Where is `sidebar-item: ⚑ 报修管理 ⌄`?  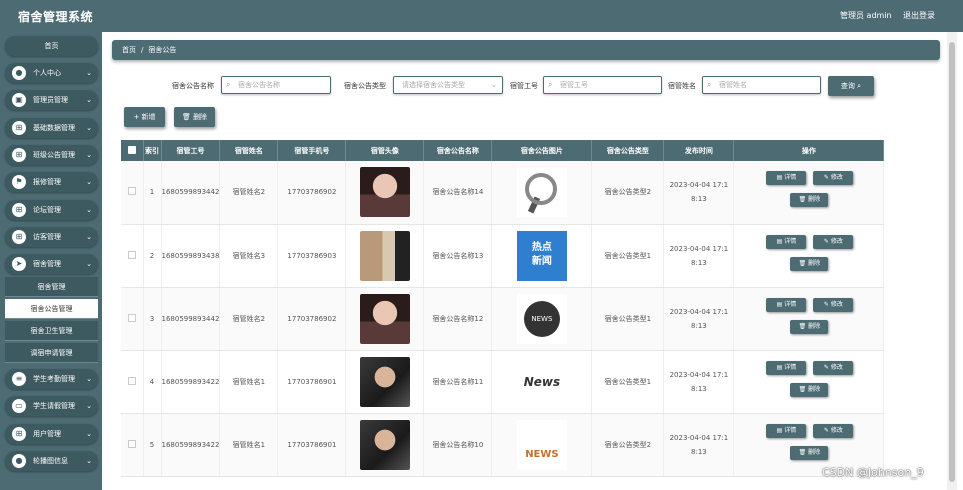
sidebar-item: ⚑ 报修管理 ⌄ is located at coordinates (51, 182).